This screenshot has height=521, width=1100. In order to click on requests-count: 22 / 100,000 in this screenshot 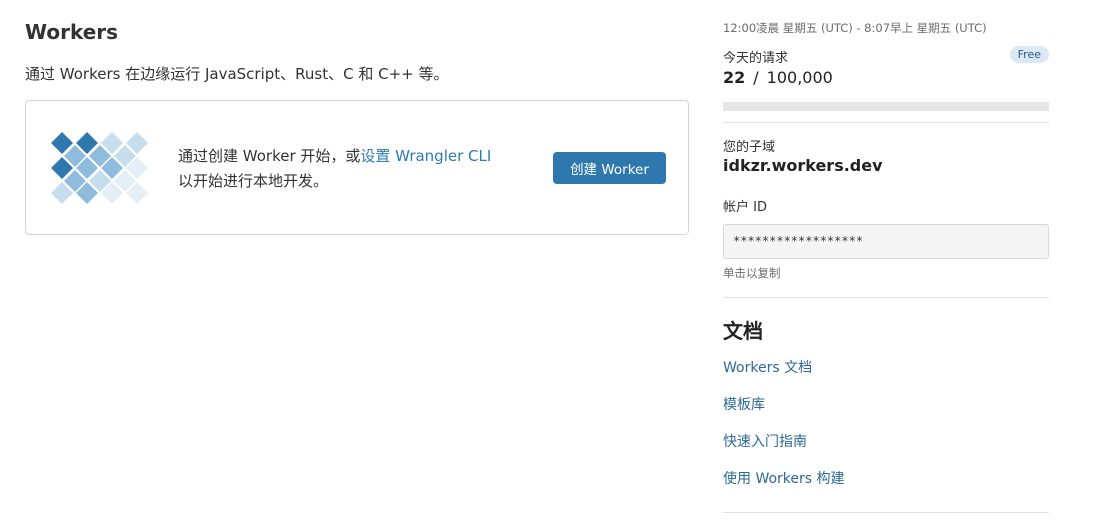, I will do `click(778, 77)`.